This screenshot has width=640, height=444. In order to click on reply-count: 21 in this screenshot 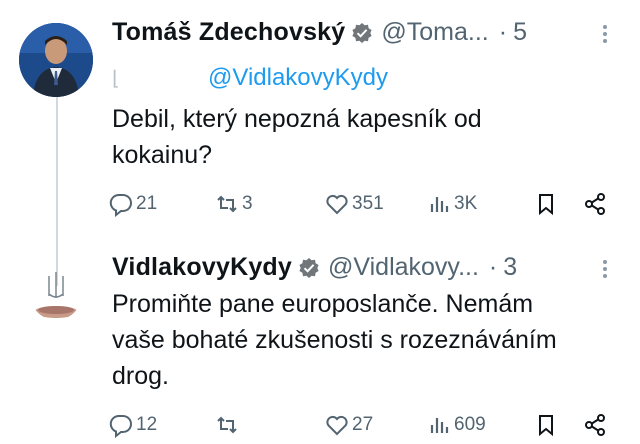, I will do `click(147, 203)`.